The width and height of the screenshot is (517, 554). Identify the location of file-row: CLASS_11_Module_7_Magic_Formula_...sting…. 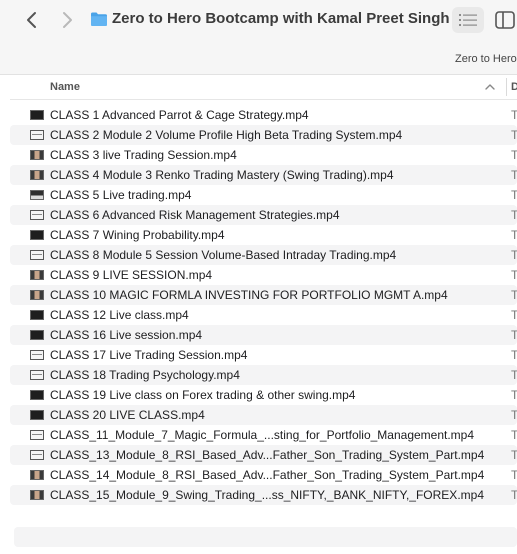
(263, 435).